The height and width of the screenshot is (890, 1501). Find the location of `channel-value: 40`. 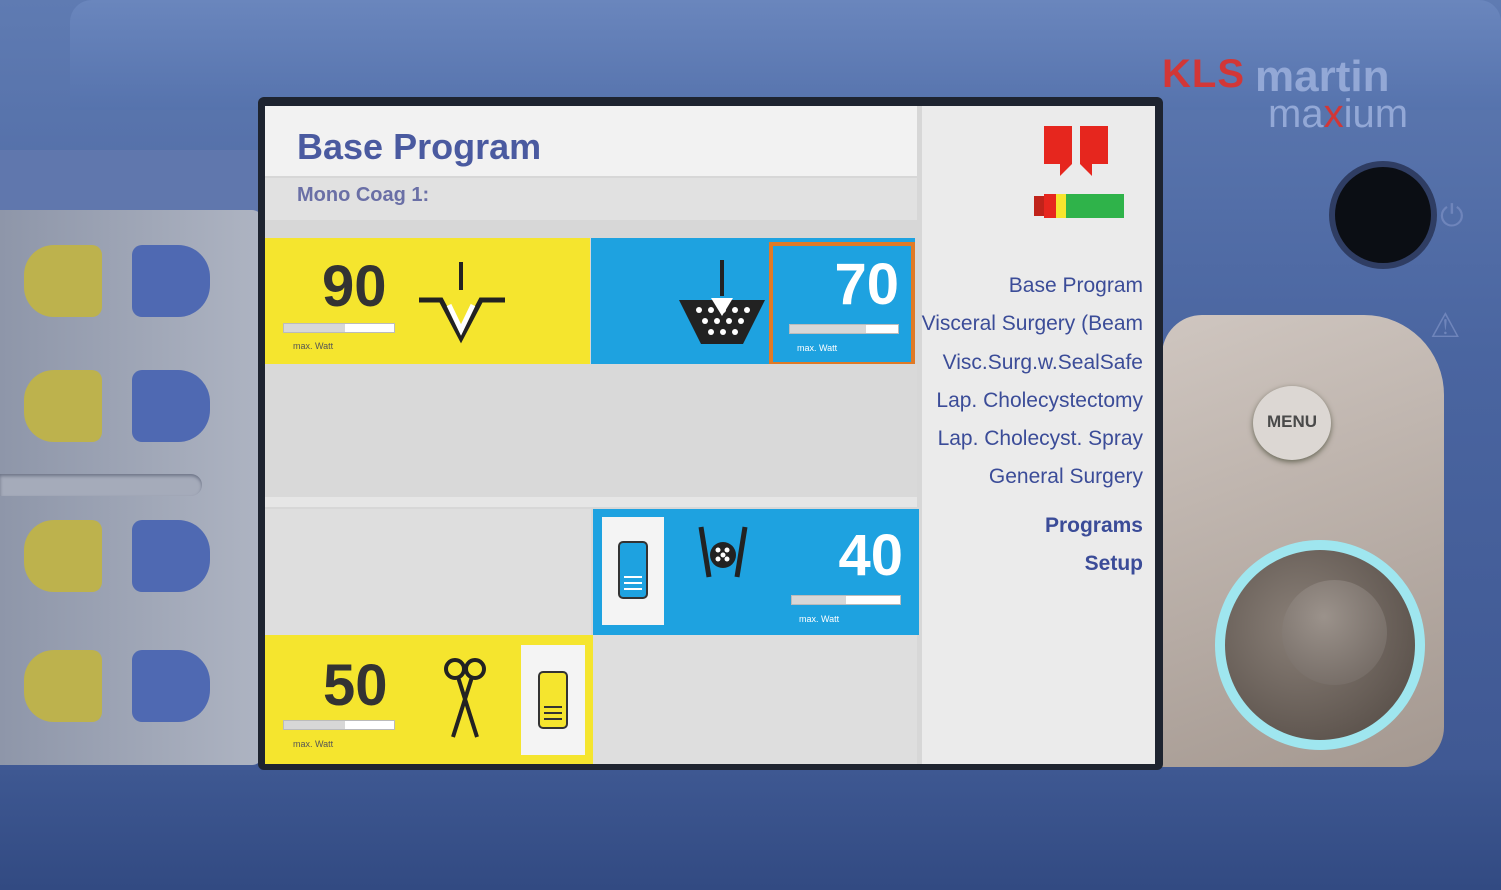

channel-value: 40 is located at coordinates (870, 555).